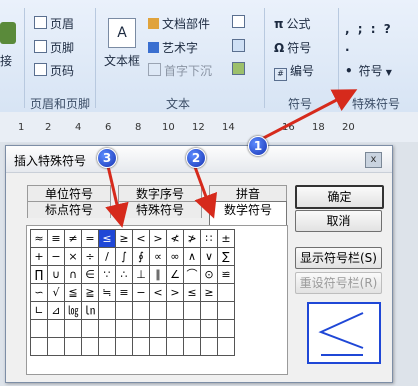  Describe the element at coordinates (56, 292) in the screenshot. I see `symbol-cell: √` at that location.